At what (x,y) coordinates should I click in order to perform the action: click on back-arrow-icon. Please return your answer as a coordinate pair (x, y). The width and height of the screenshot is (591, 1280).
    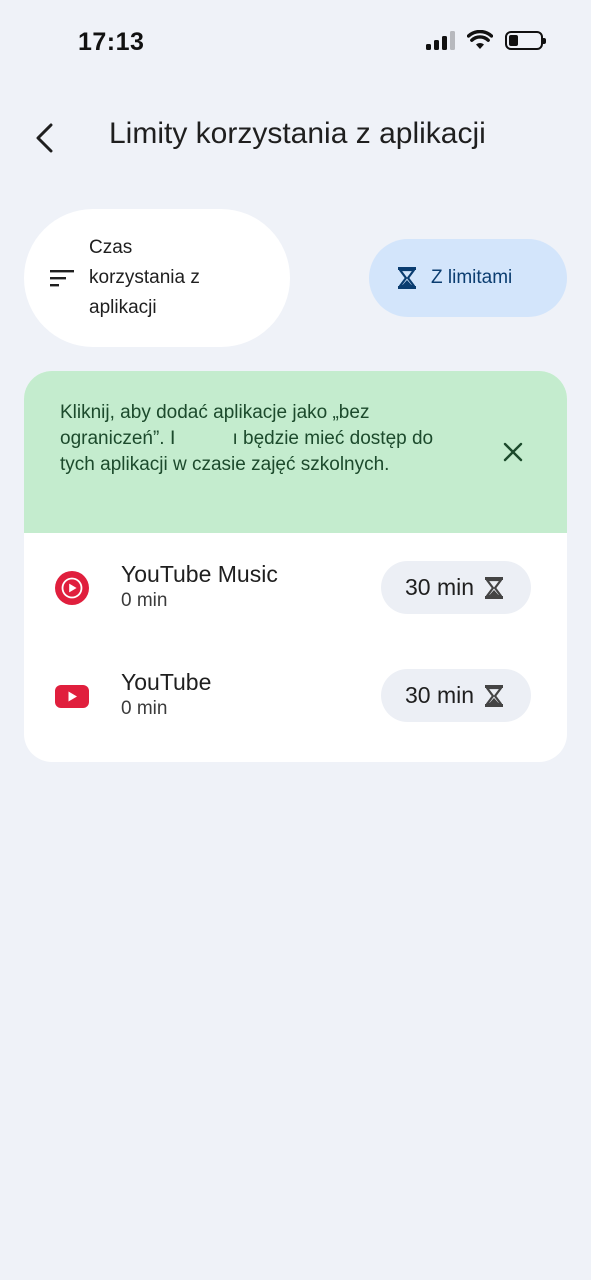
    Looking at the image, I should click on (44, 138).